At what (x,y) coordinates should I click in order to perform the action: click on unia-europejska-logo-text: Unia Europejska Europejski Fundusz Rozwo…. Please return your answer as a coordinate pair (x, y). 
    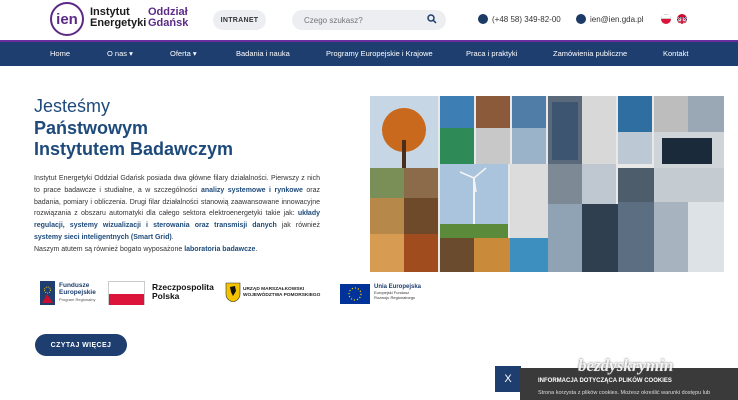
    Looking at the image, I should click on (397, 292).